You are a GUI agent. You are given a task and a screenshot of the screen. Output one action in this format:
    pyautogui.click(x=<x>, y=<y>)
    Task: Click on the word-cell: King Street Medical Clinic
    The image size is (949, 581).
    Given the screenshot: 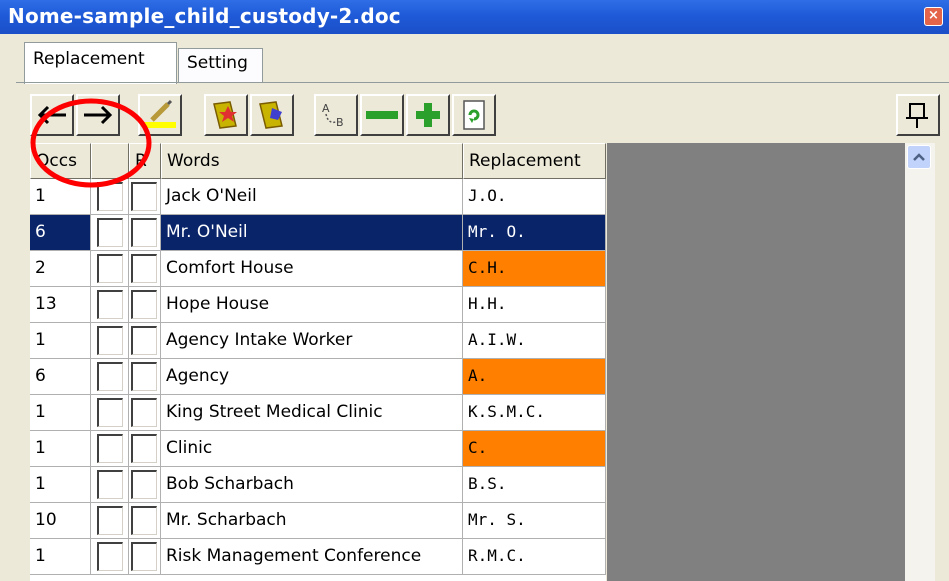 What is the action you would take?
    pyautogui.click(x=312, y=413)
    